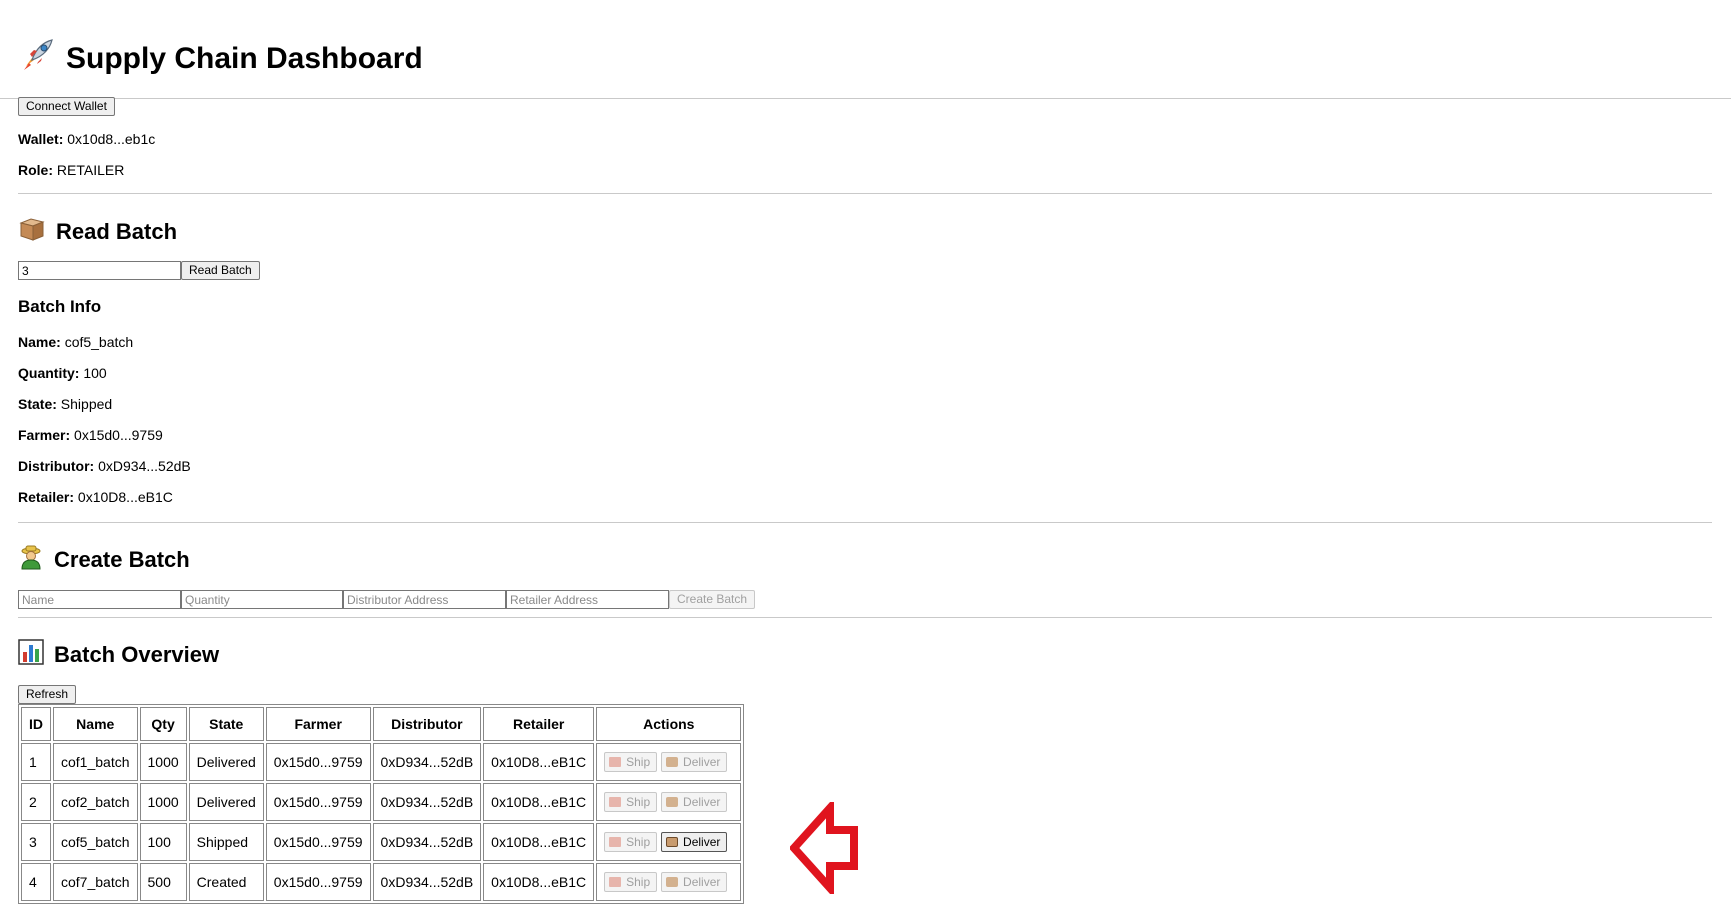 The image size is (1731, 919). Describe the element at coordinates (318, 724) in the screenshot. I see `column-header: Farmer` at that location.